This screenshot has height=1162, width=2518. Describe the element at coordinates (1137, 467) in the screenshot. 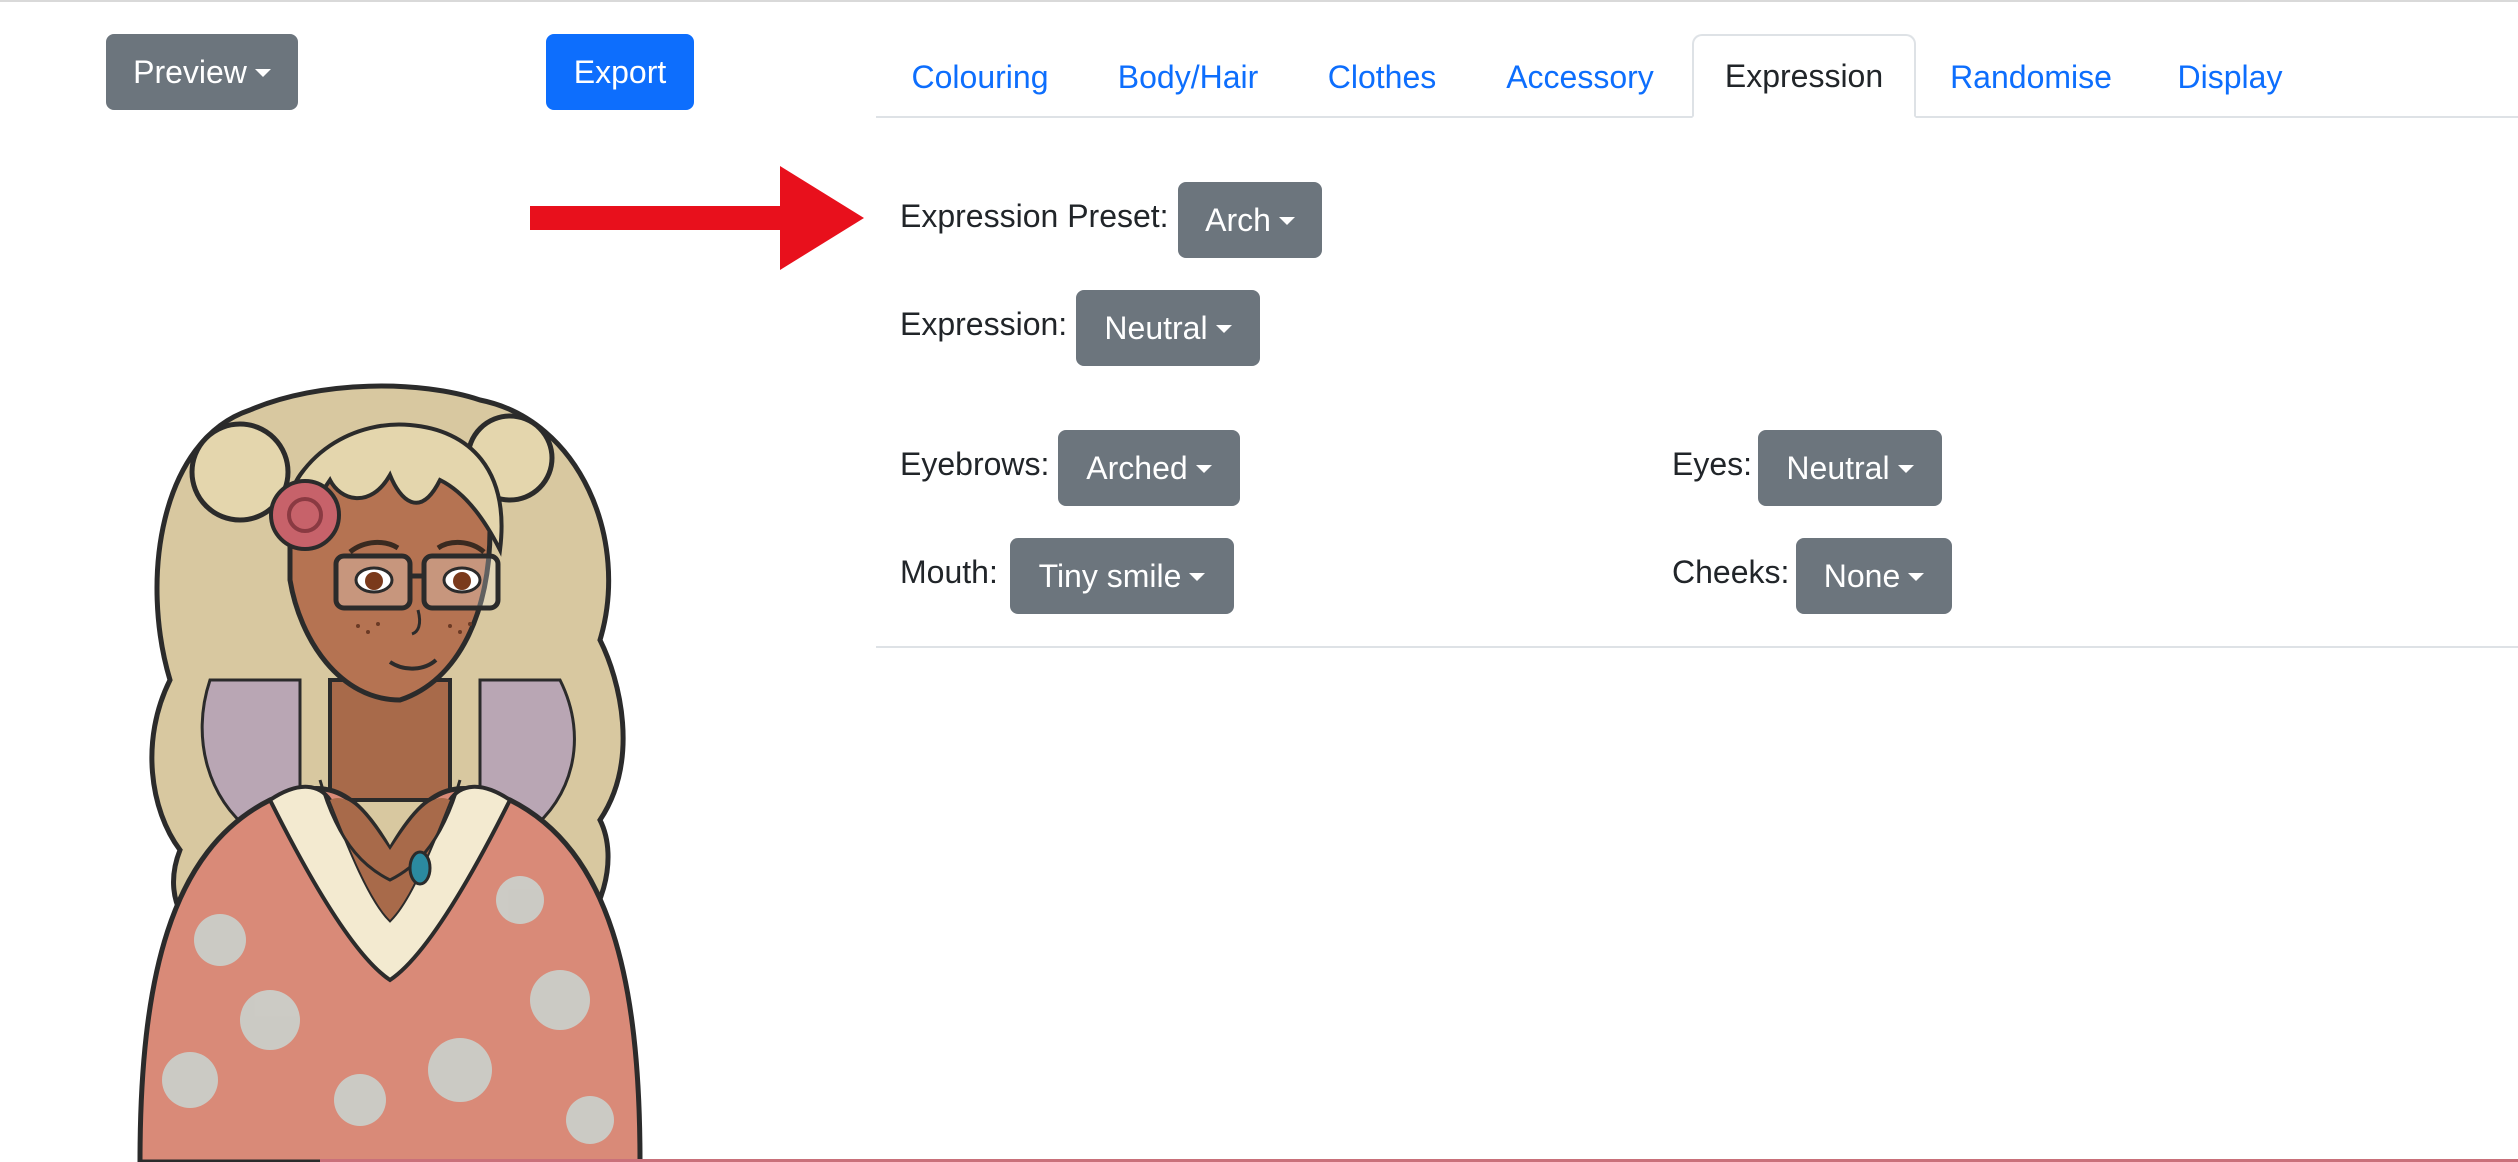

I see `dropdown-value: Arched` at that location.